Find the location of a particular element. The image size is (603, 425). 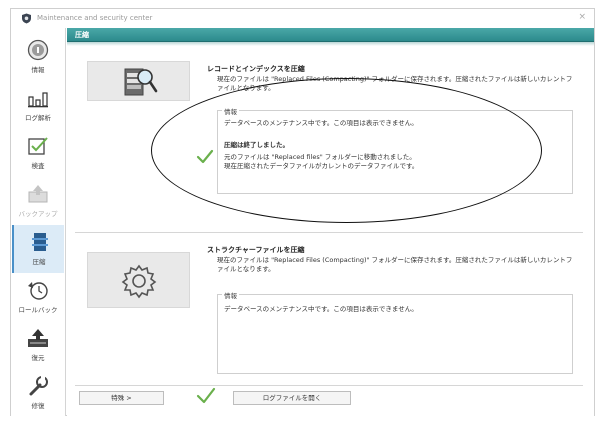

sidebar-item-label: ロールバック is located at coordinates (38, 310).